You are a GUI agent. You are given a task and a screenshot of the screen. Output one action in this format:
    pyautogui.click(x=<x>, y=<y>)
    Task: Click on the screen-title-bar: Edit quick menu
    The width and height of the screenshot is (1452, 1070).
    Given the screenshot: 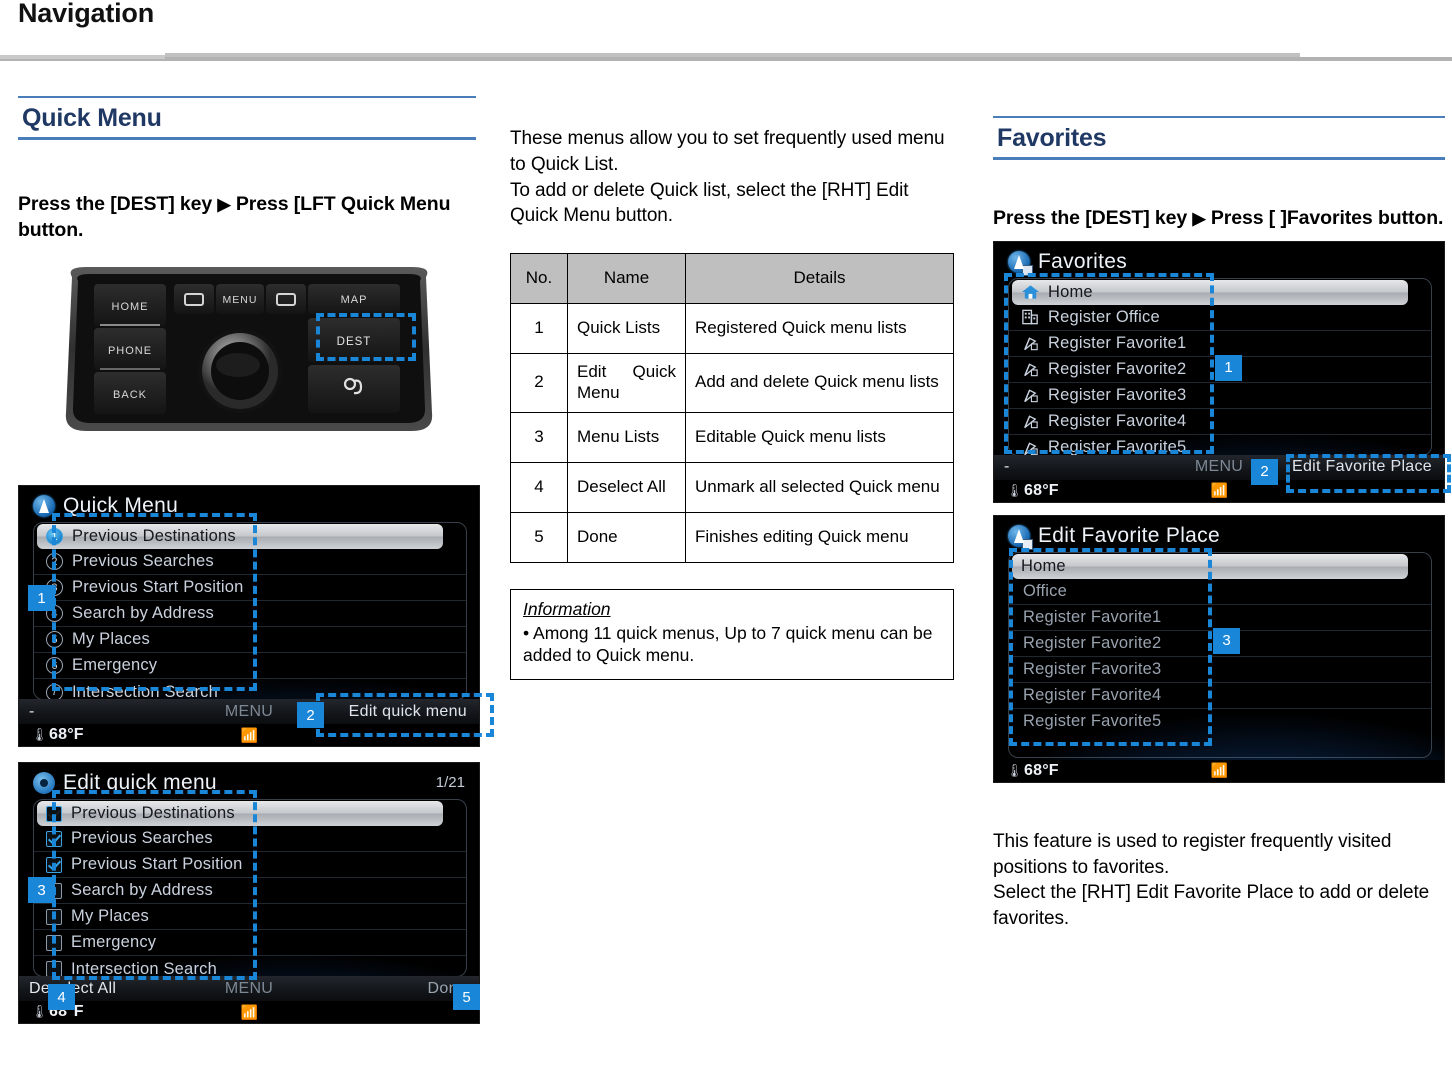 What is the action you would take?
    pyautogui.click(x=125, y=783)
    